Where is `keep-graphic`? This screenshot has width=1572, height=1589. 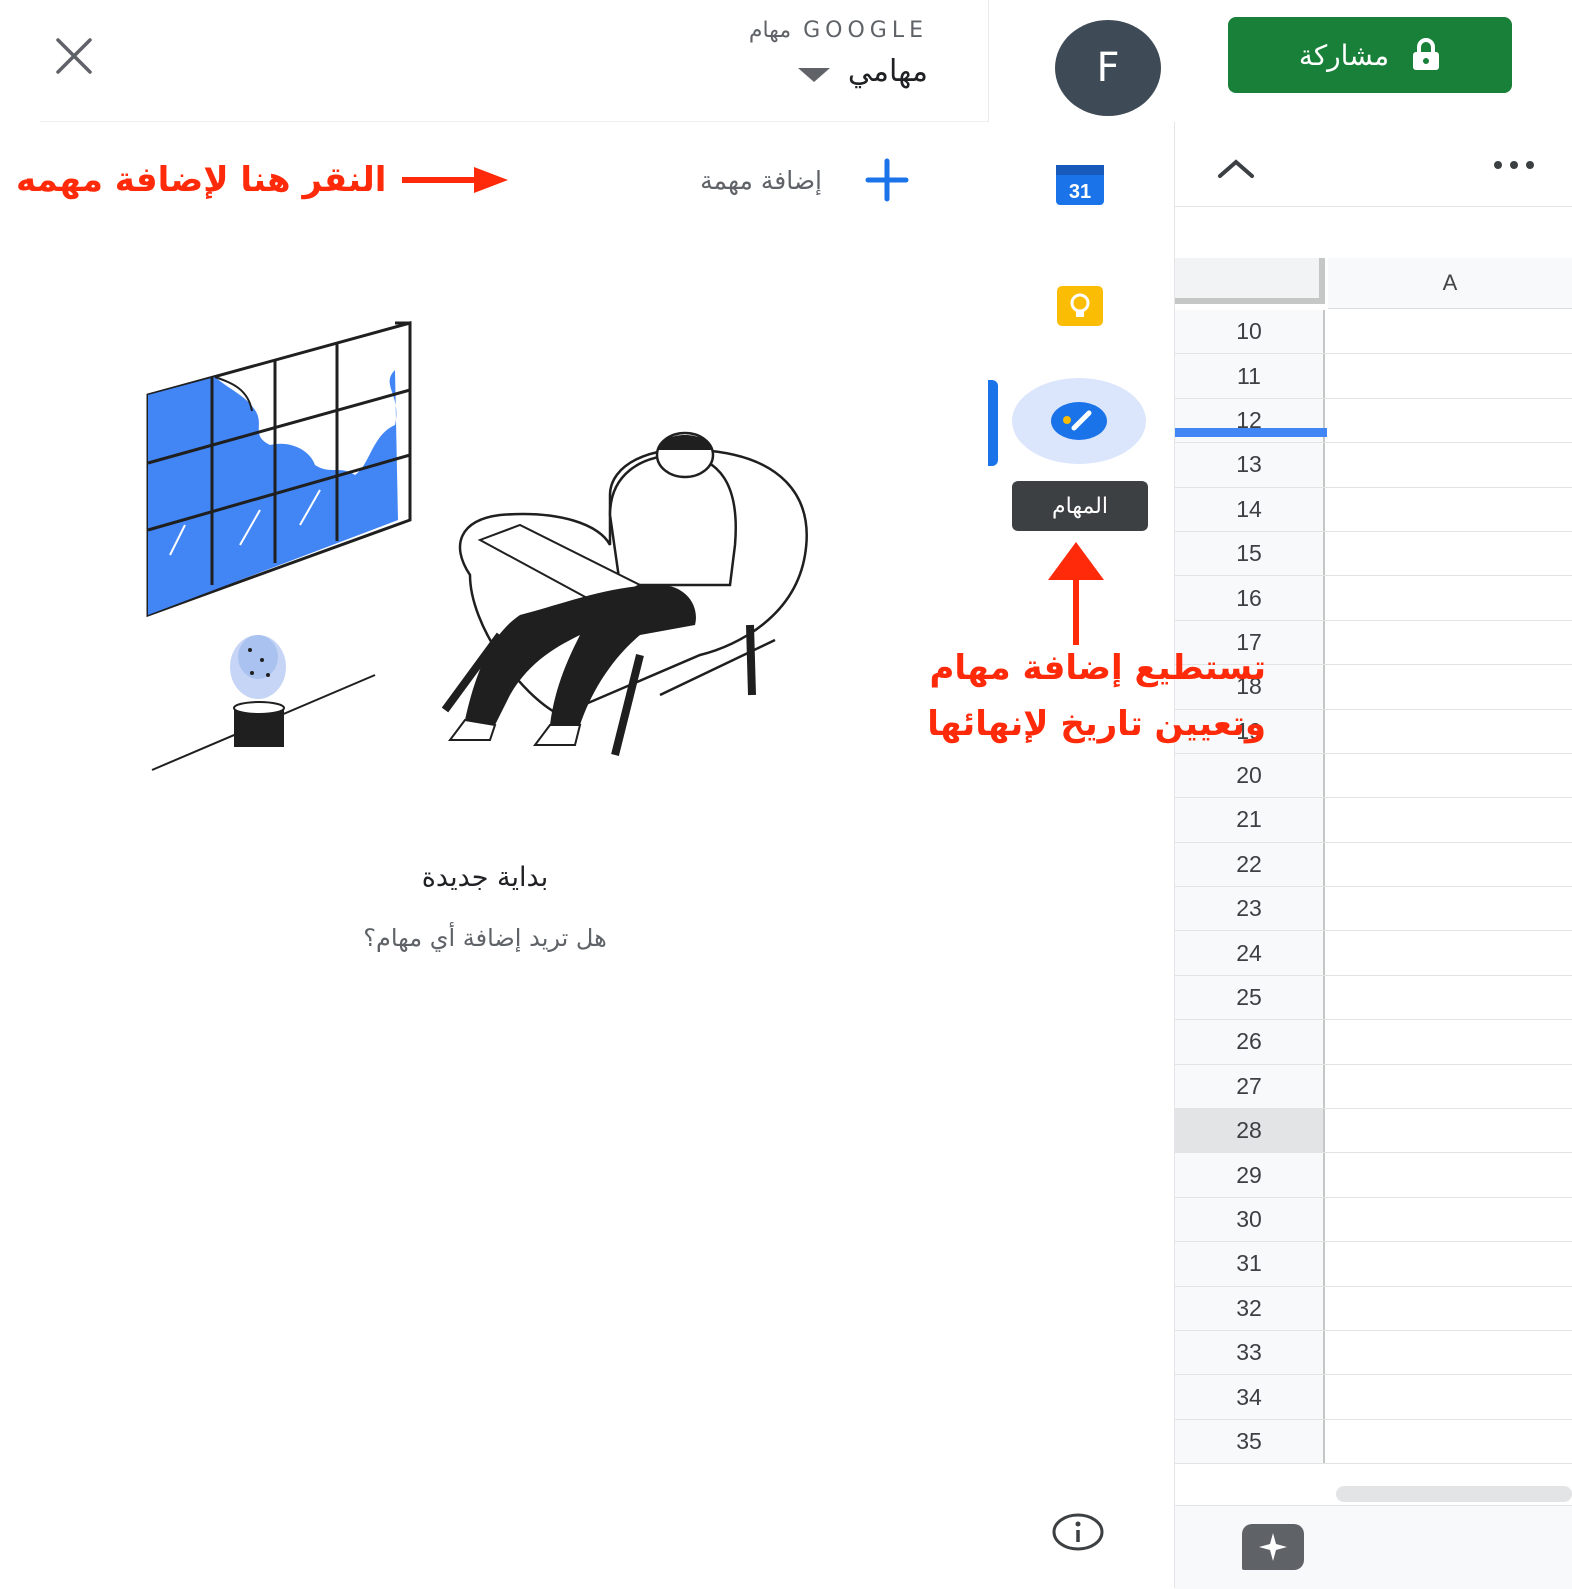
keep-graphic is located at coordinates (1080, 306).